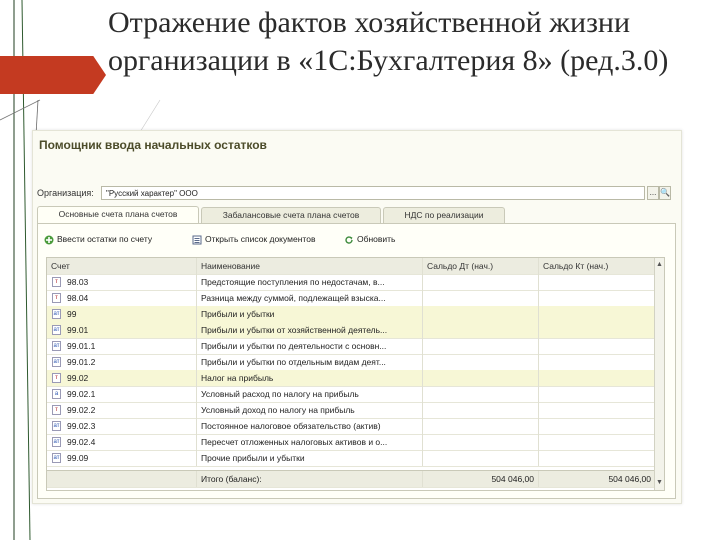 This screenshot has width=720, height=540. Describe the element at coordinates (65, 193) in the screenshot. I see `organization-label: Организация:` at that location.